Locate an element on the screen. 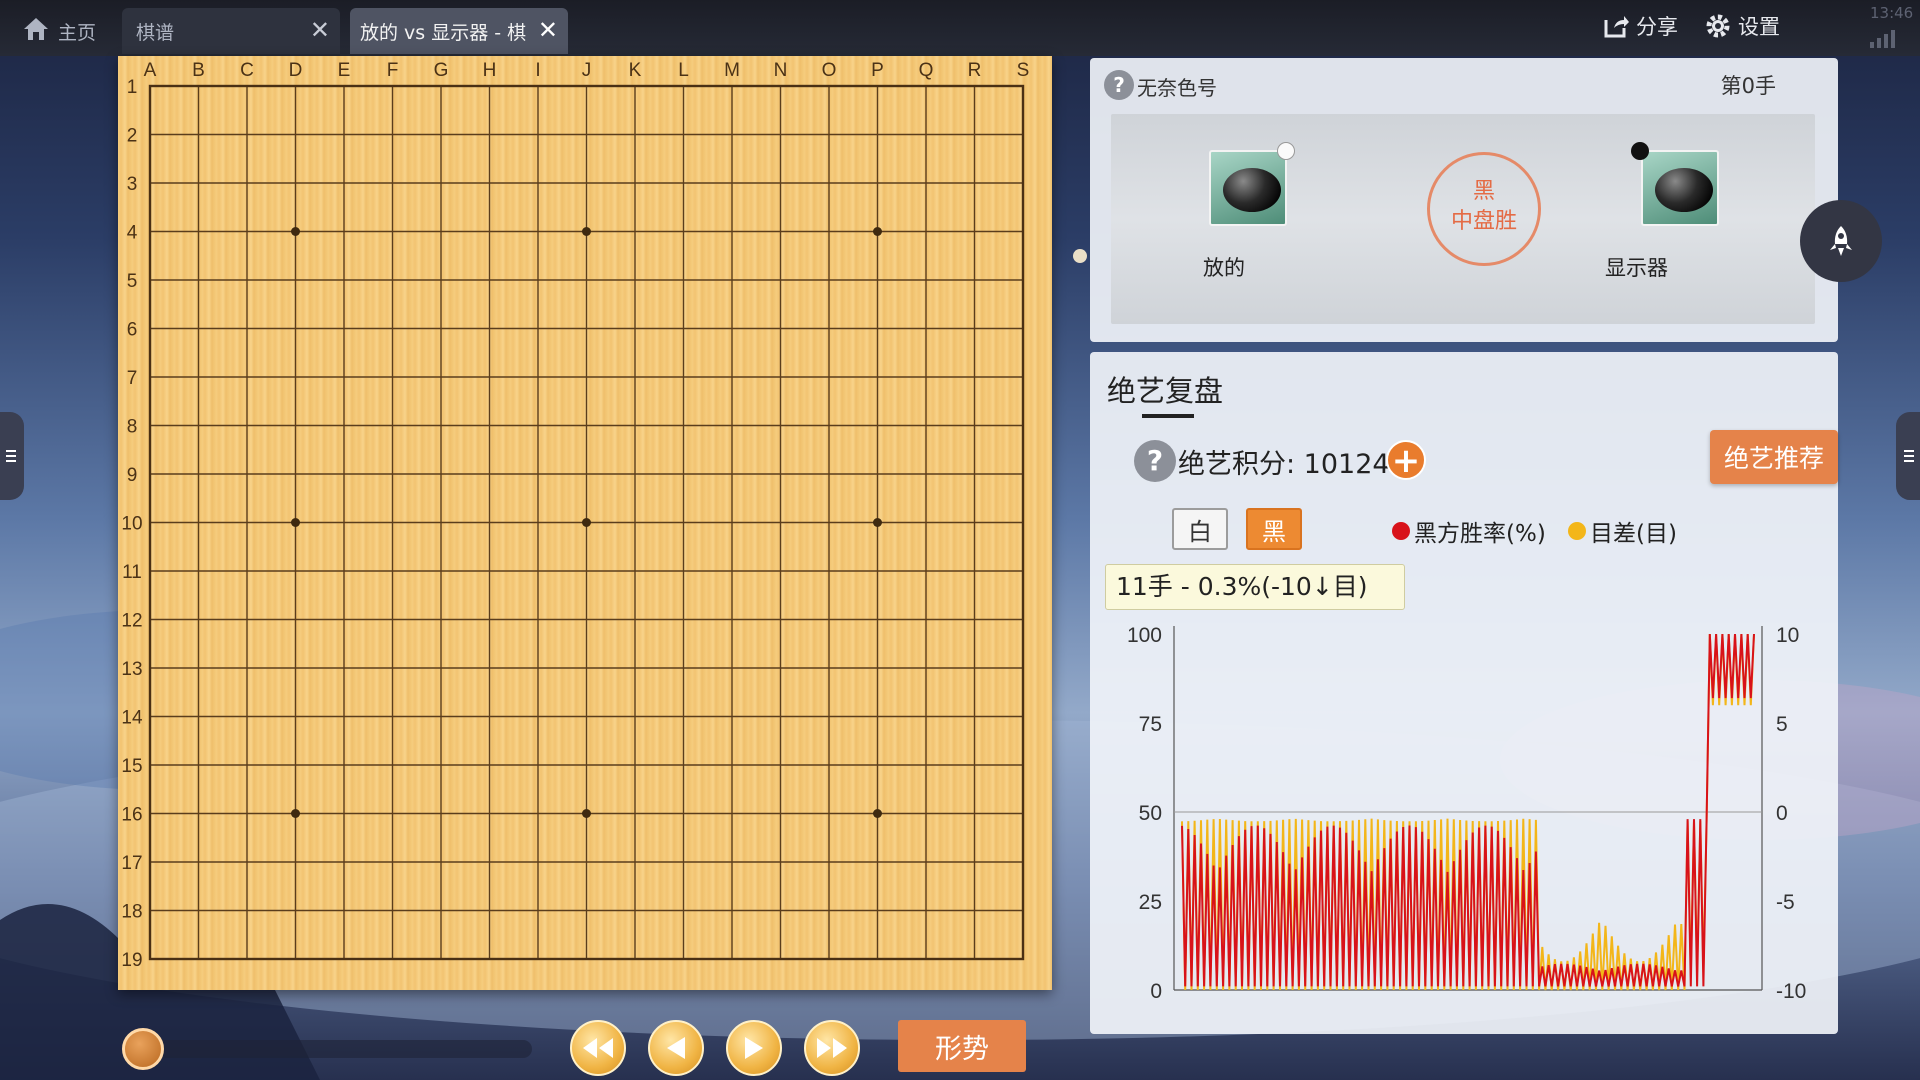 This screenshot has height=1080, width=1920. recommend-button: 绝艺推荐 is located at coordinates (1774, 457).